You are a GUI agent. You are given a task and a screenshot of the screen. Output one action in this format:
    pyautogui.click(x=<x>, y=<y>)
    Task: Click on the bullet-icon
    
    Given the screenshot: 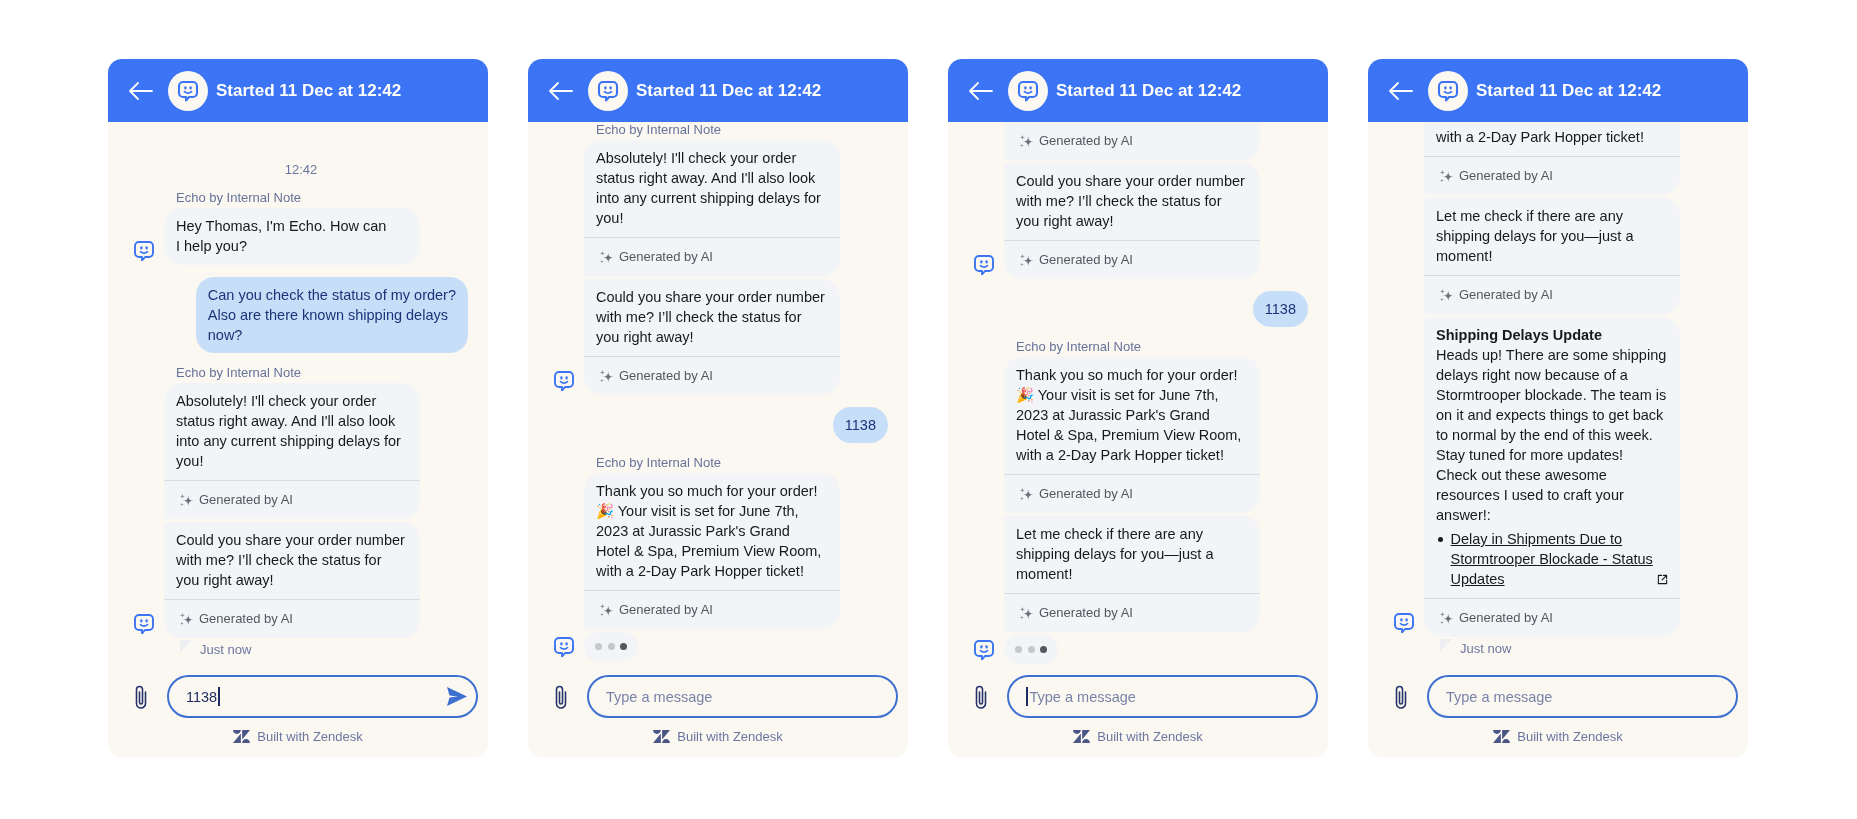 What is the action you would take?
    pyautogui.click(x=1440, y=539)
    